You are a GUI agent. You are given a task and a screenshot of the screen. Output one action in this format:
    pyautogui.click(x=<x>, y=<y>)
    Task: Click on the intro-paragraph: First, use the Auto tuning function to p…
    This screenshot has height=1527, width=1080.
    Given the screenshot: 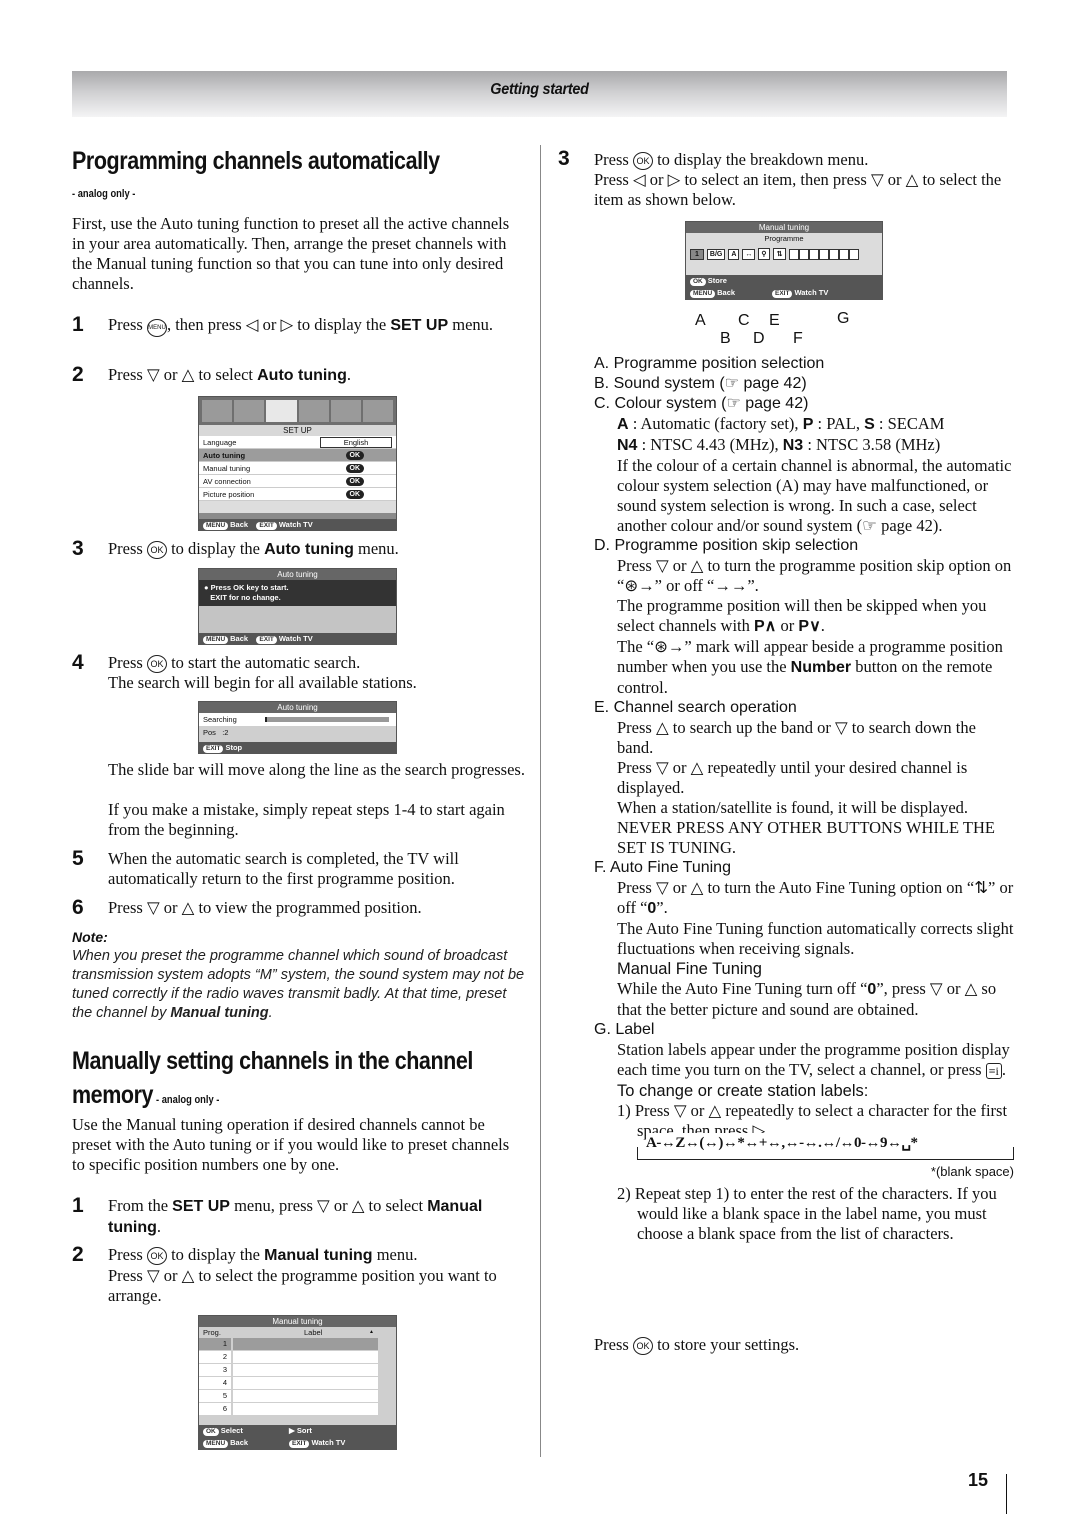 What is the action you would take?
    pyautogui.click(x=291, y=253)
    